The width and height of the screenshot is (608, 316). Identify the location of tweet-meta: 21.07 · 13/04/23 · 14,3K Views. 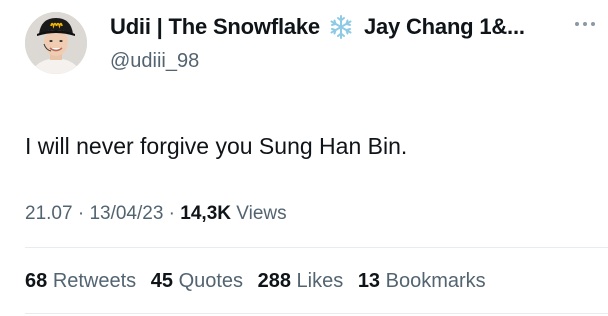
(156, 214).